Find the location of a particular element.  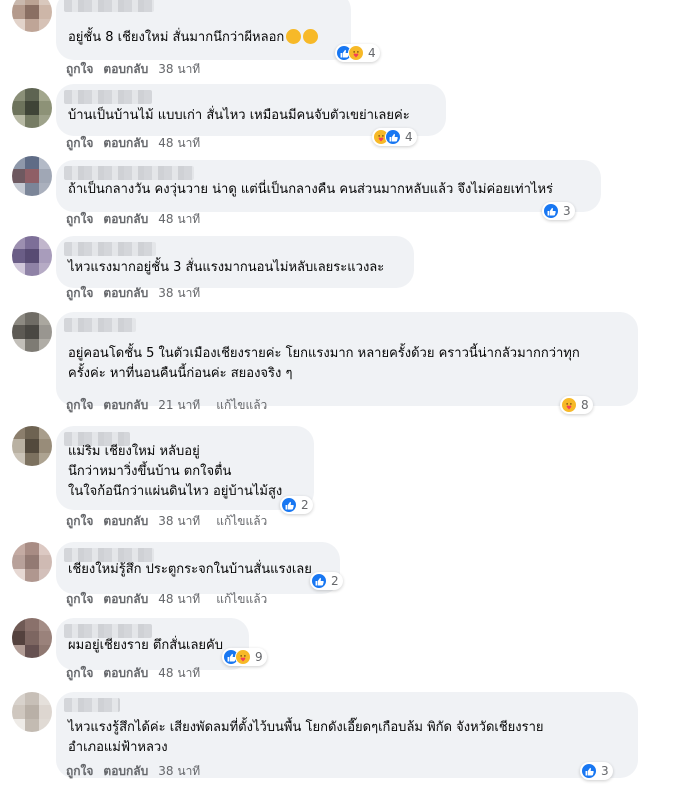

comment-actions: ถูกใจ ตอบกลับ 21 นาที แก้ไขแล้ว is located at coordinates (166, 405).